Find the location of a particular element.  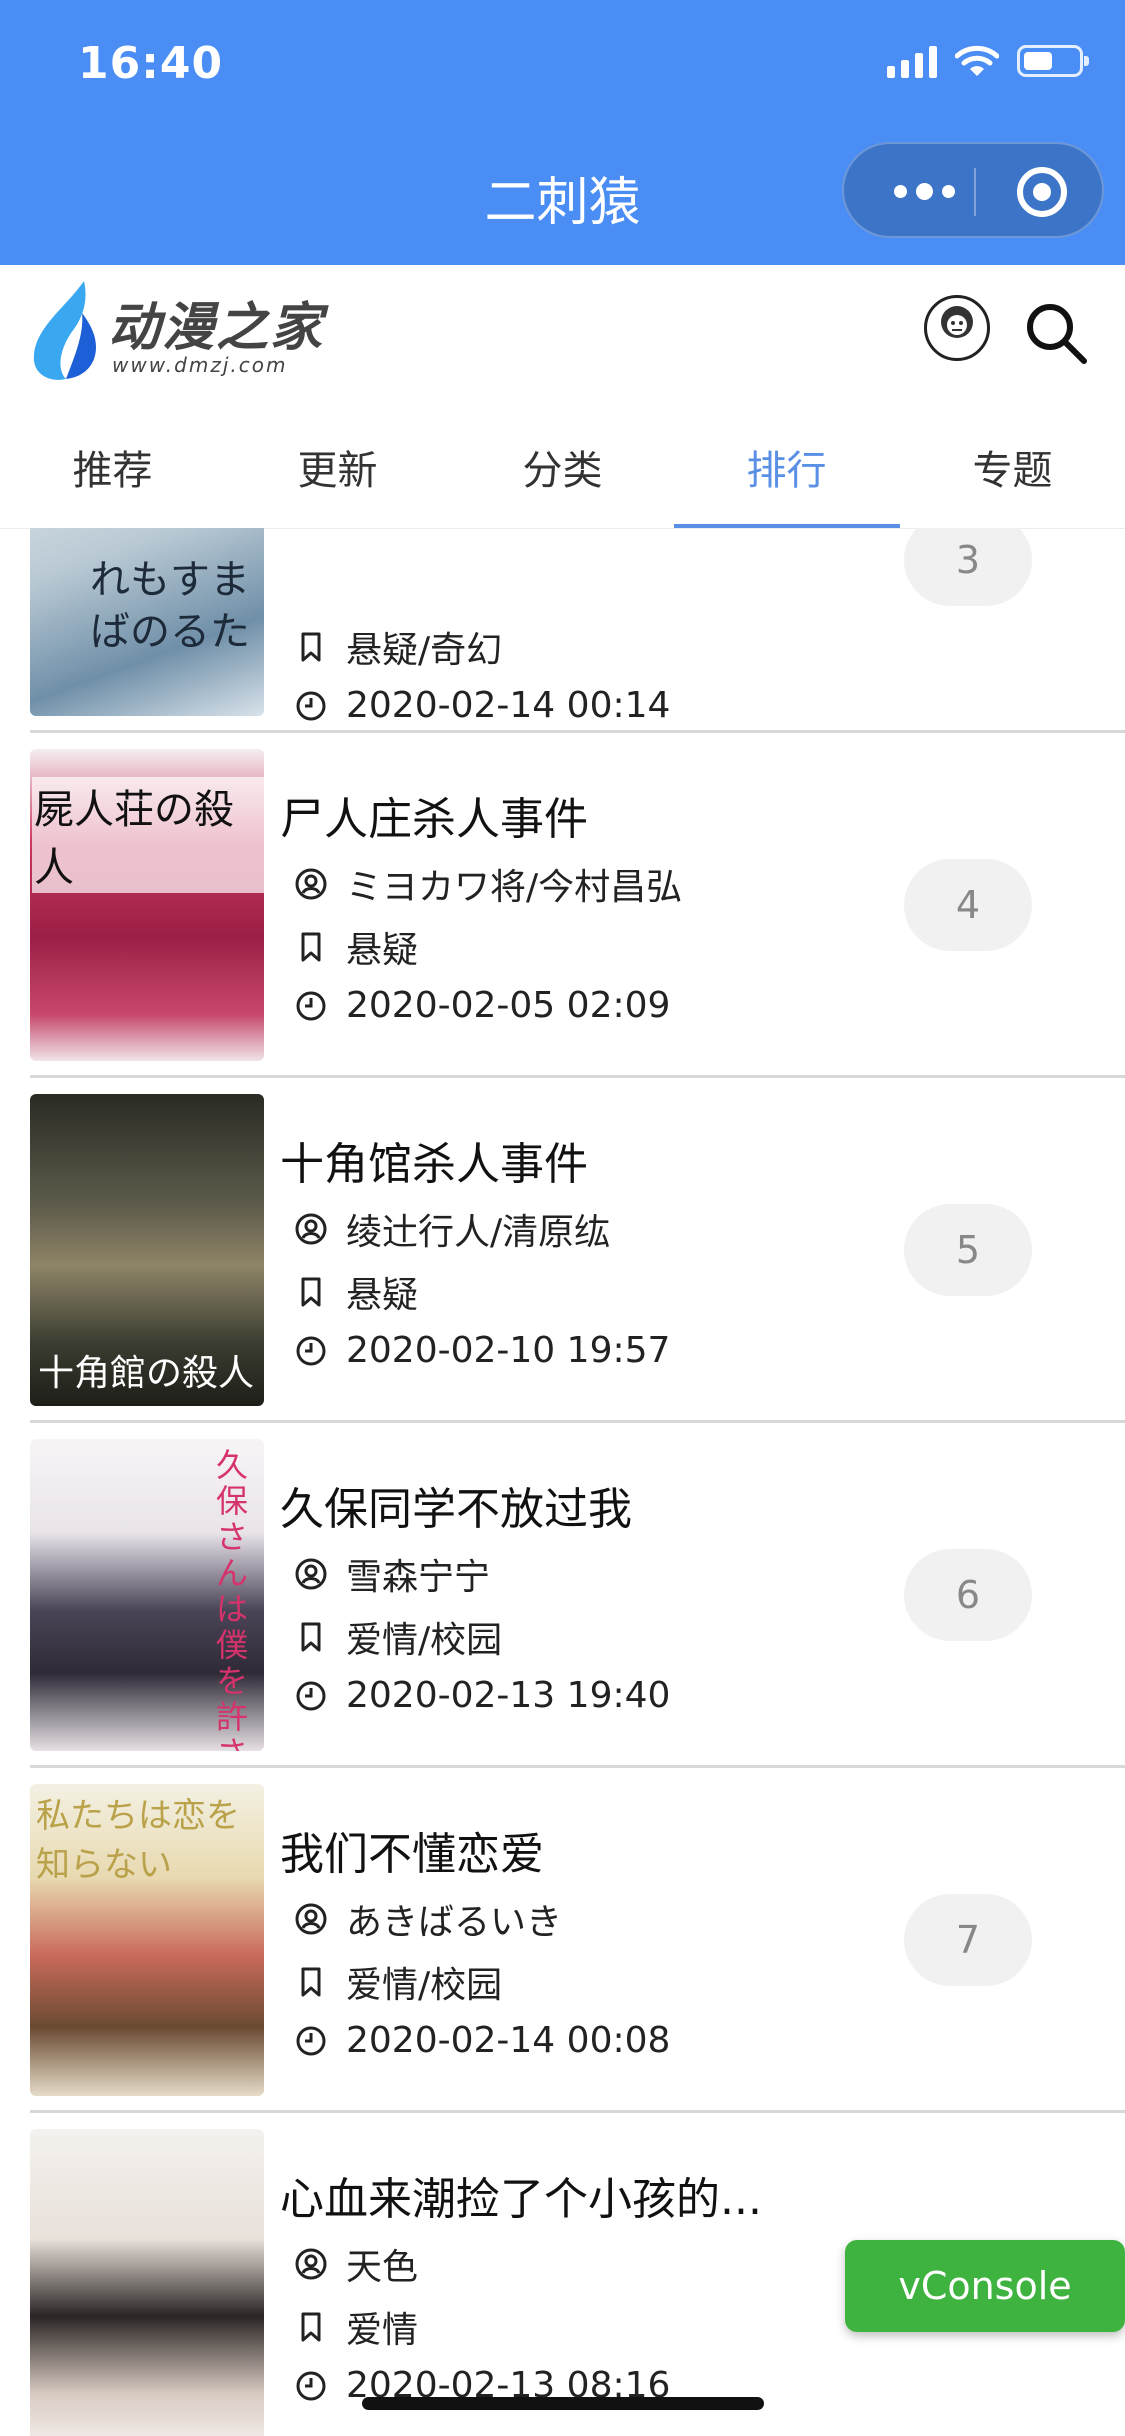

avatar-face-icon is located at coordinates (957, 322).